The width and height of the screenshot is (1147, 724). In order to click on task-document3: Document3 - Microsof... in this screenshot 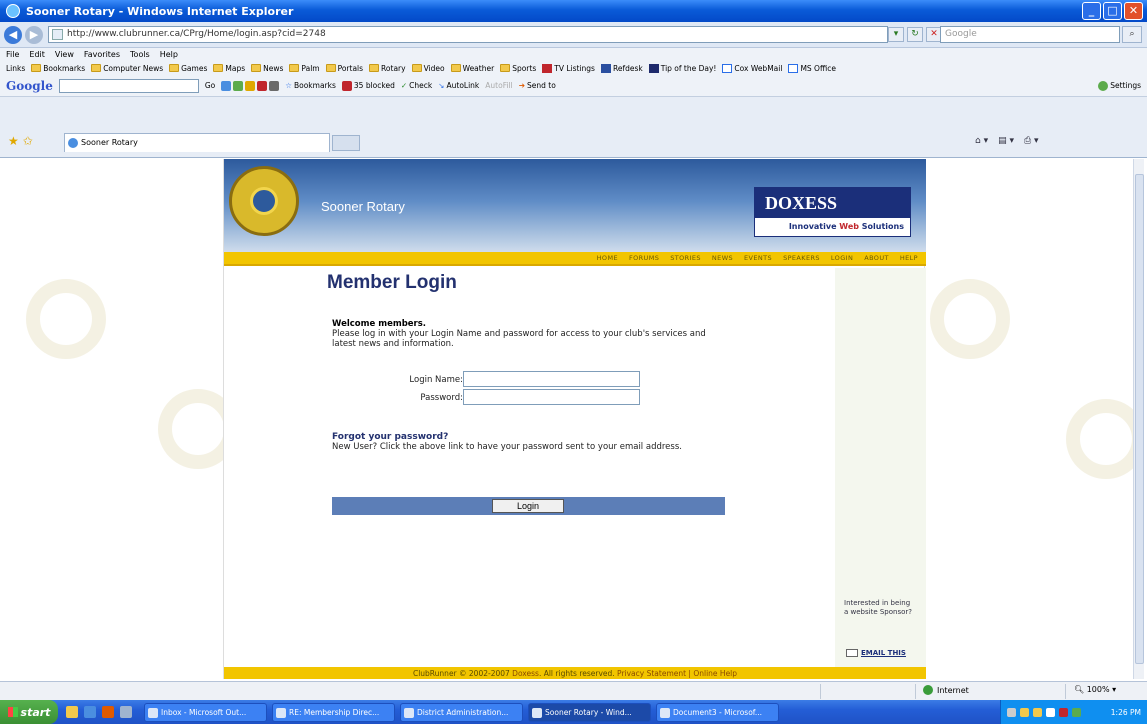, I will do `click(717, 712)`.